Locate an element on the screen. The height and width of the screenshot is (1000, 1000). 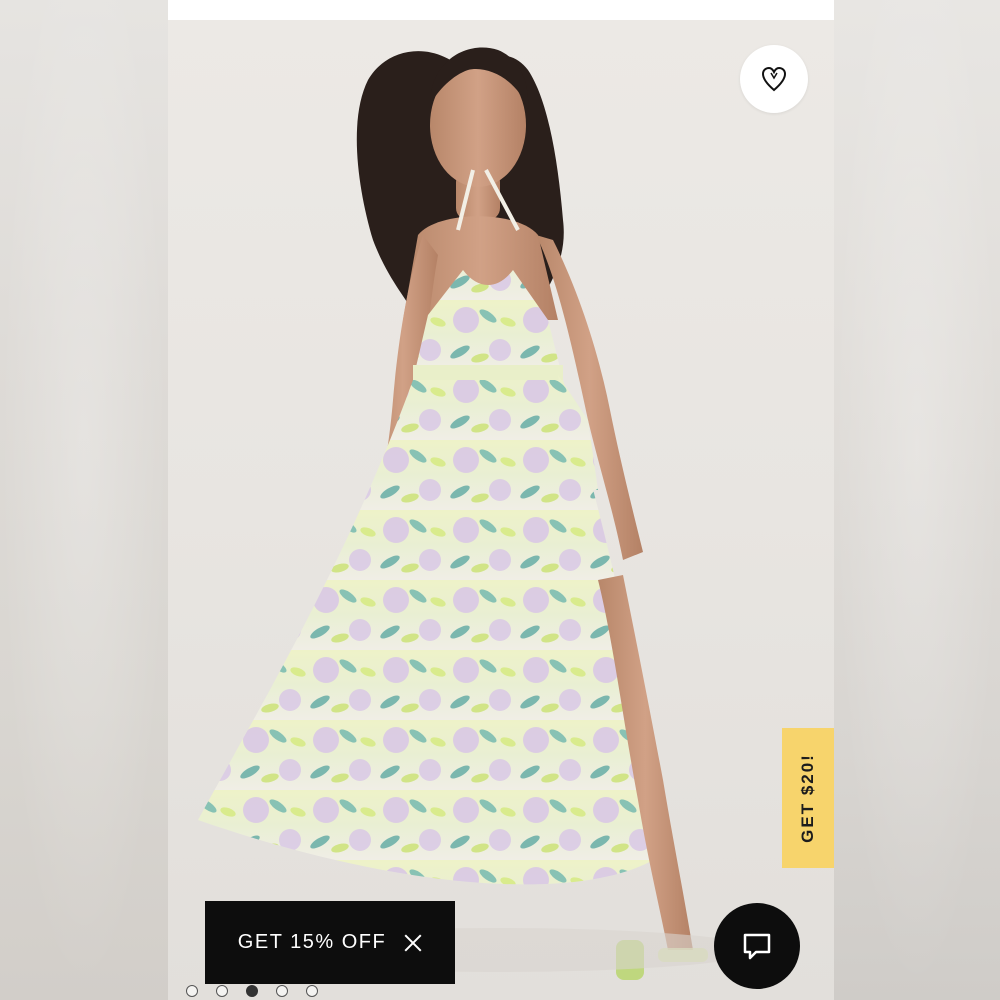
discount-banner-label: GET 15% OFF is located at coordinates (312, 942).